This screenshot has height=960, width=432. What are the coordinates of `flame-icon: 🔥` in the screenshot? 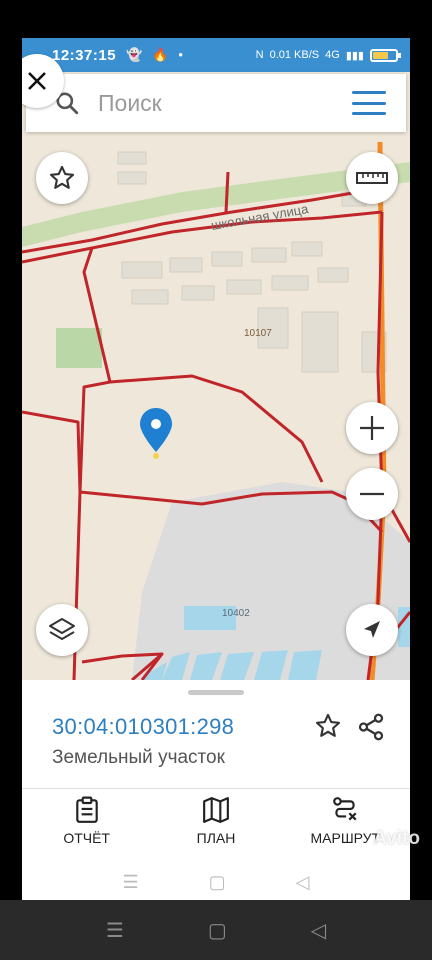 It's located at (160, 54).